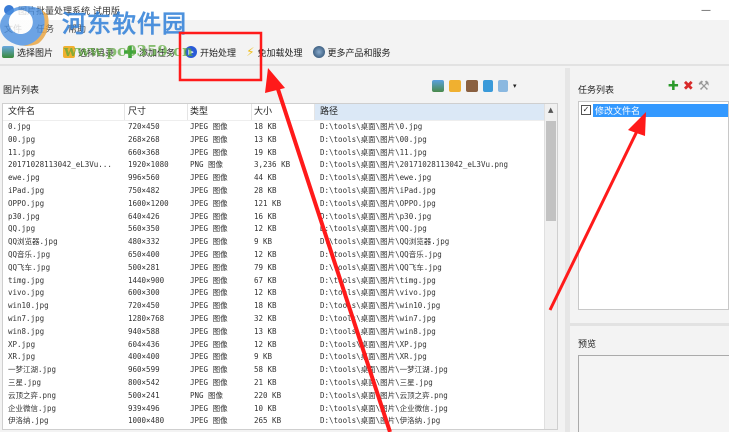  What do you see at coordinates (28, 421) in the screenshot?
I see `cell-filename: 伊洛纳.jpg` at bounding box center [28, 421].